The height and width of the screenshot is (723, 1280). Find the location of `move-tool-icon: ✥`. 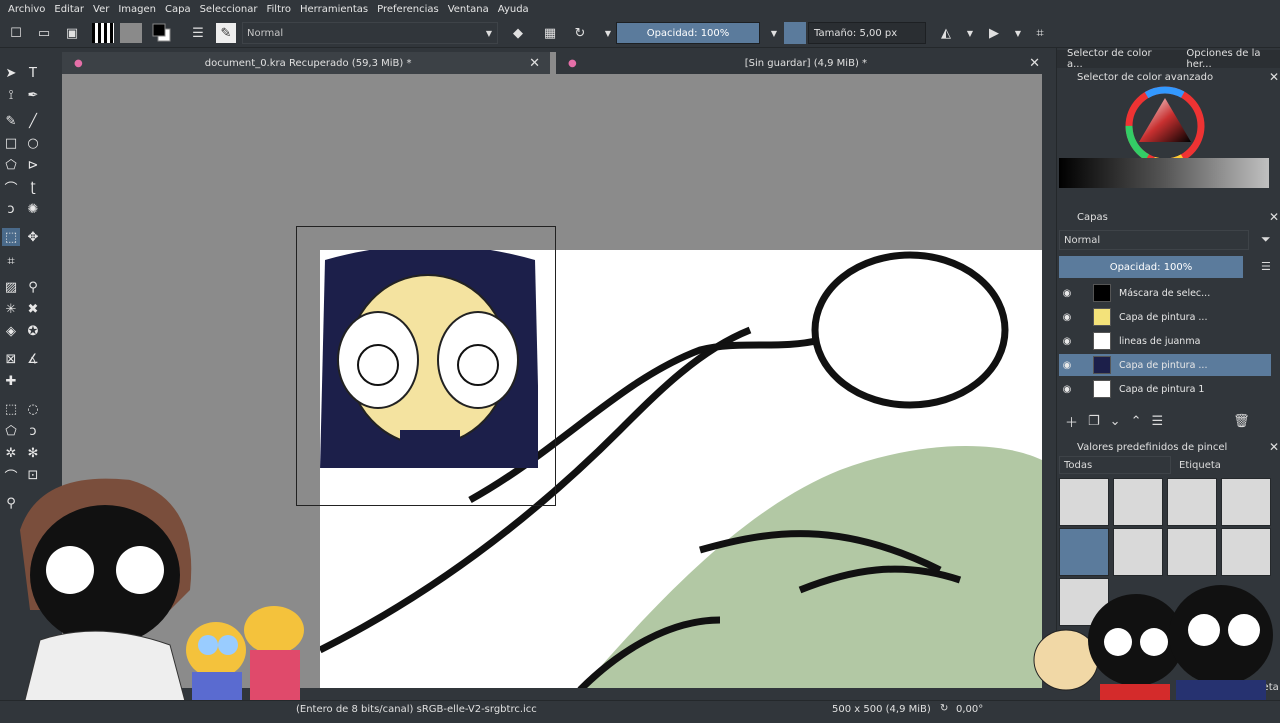

move-tool-icon: ✥ is located at coordinates (33, 237).